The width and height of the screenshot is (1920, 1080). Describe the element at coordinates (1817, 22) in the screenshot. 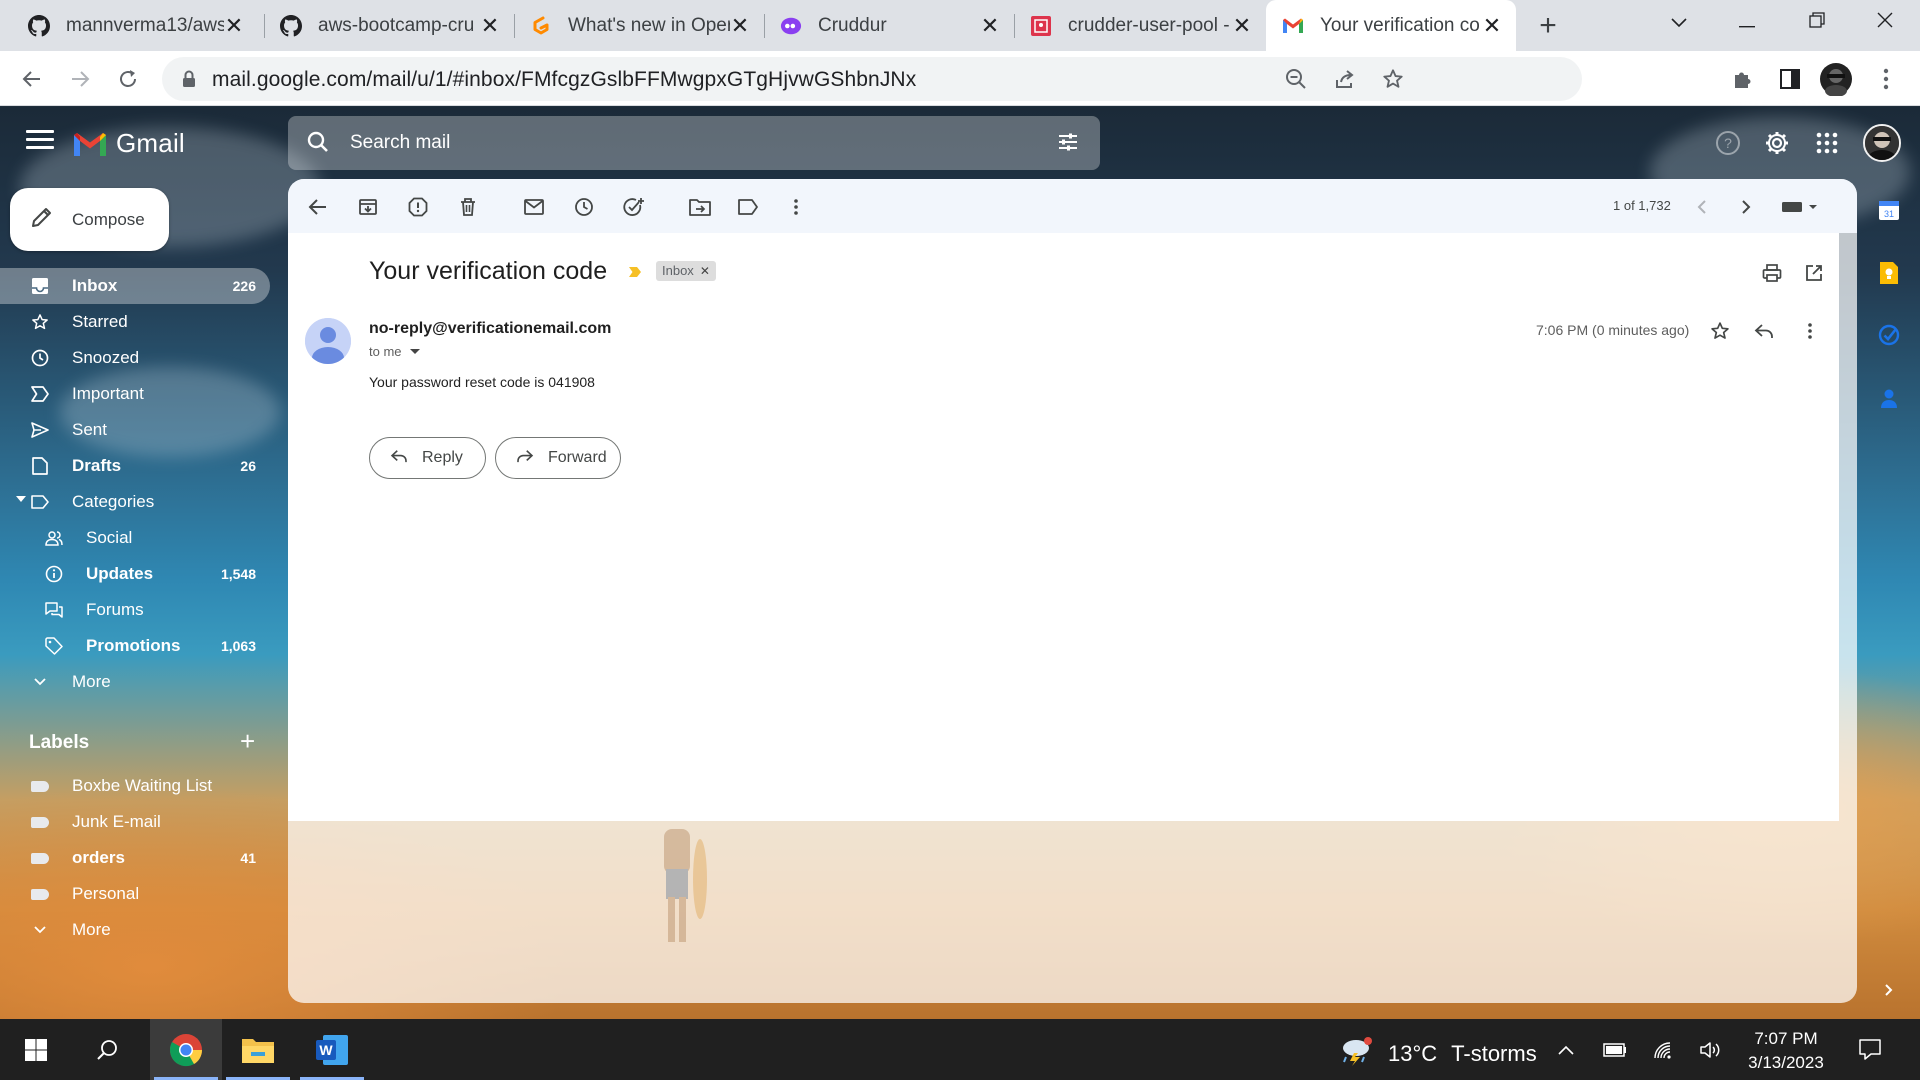

I see `restore-button` at that location.